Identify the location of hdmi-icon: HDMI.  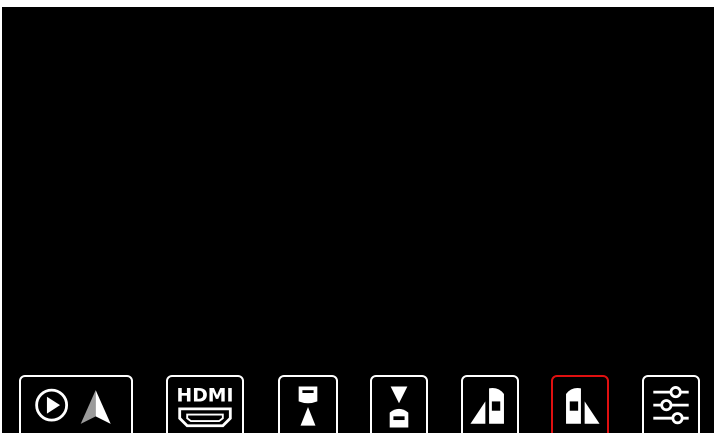
(205, 406).